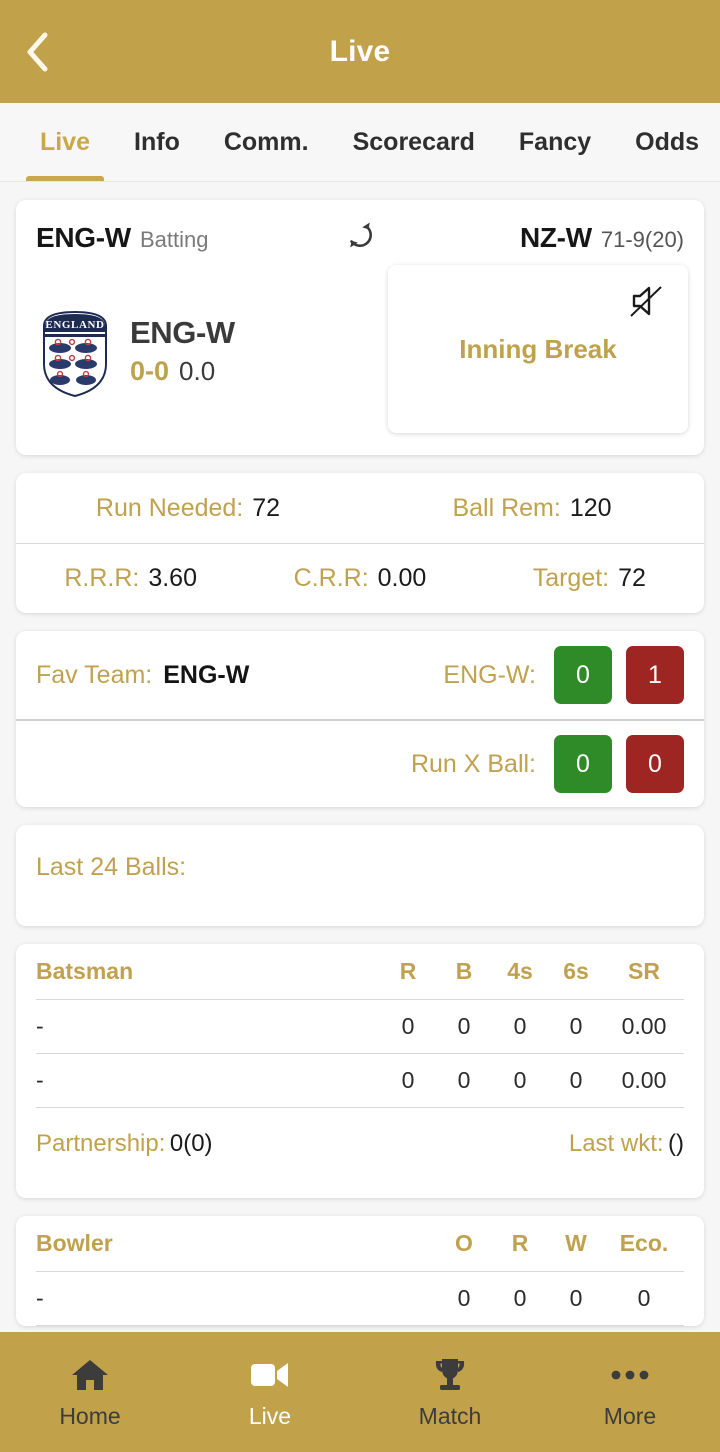  Describe the element at coordinates (576, 1243) in the screenshot. I see `col-header-wickets: W` at that location.